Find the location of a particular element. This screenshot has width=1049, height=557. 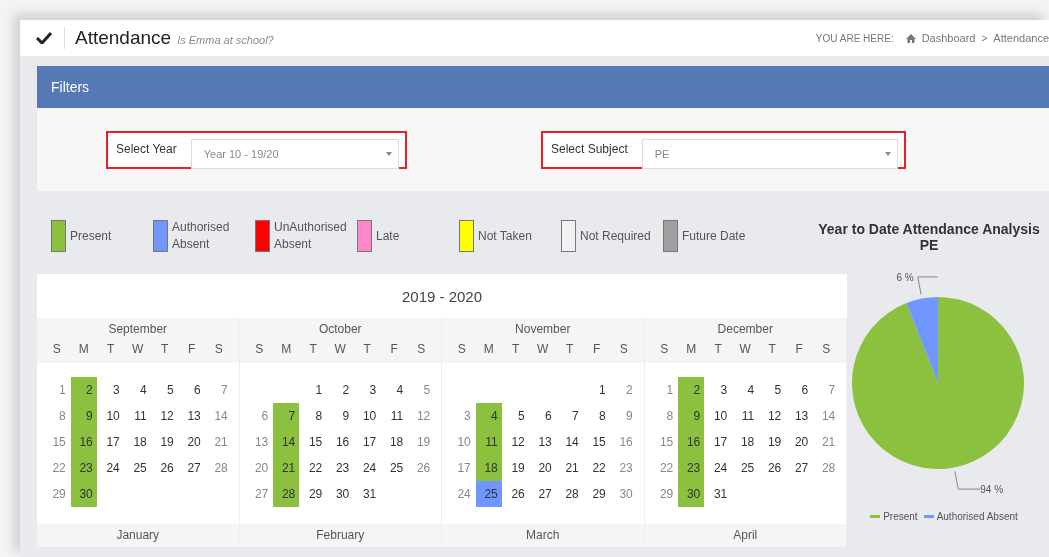

select-field: Year 10 - 19/20 is located at coordinates (294, 153).